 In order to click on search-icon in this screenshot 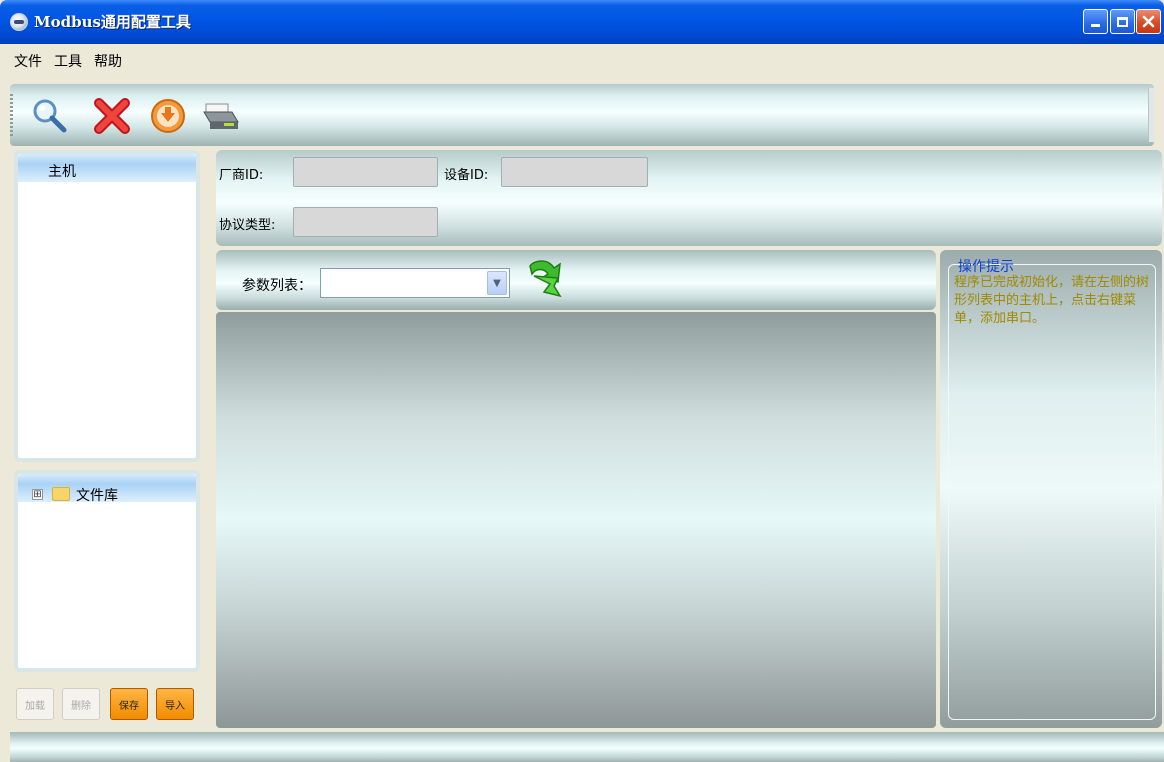, I will do `click(50, 116)`.